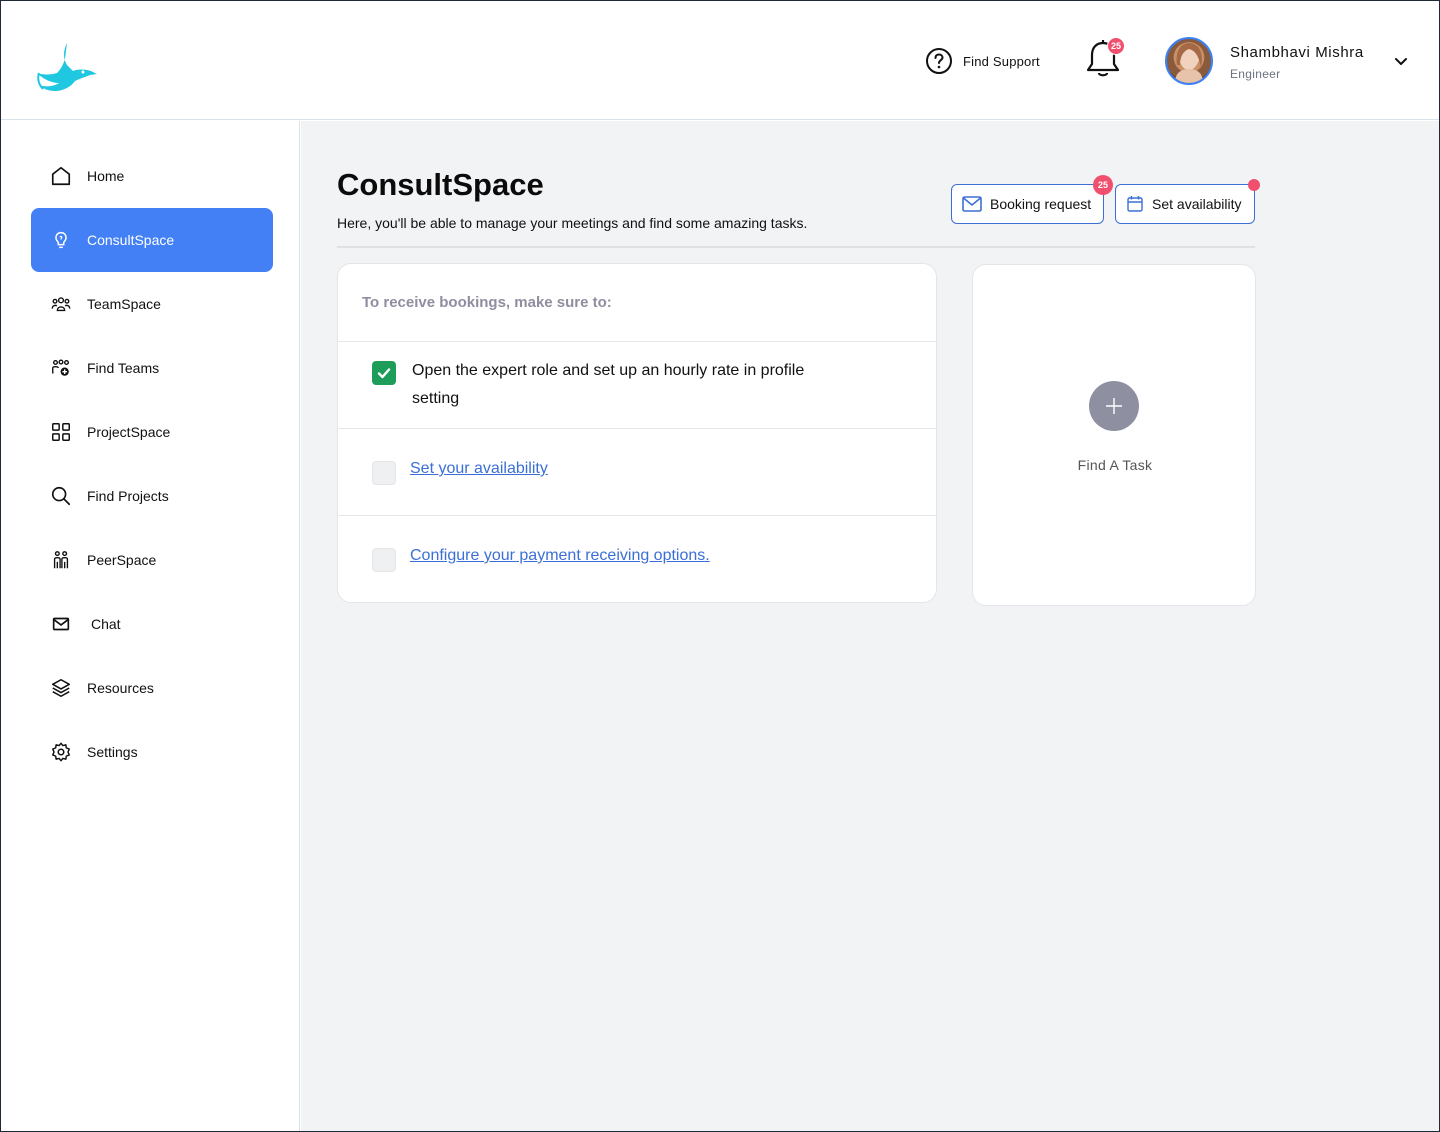  I want to click on sidebar-item-chat: Chat, so click(152, 624).